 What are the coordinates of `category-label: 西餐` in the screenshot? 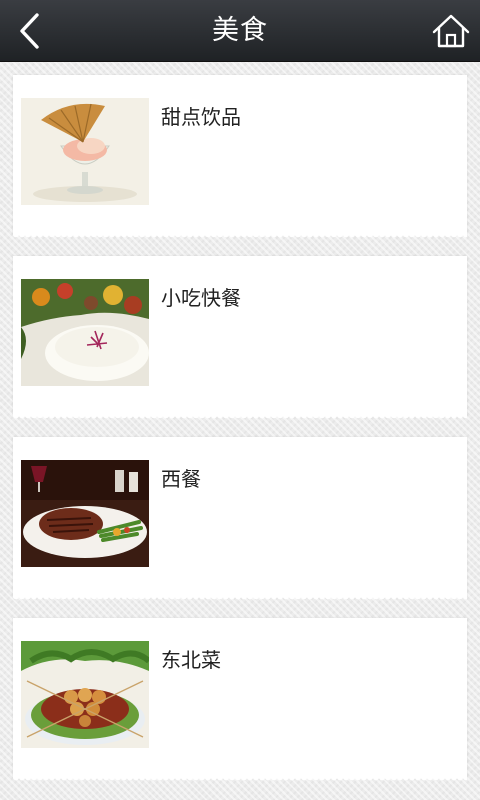 It's located at (181, 479).